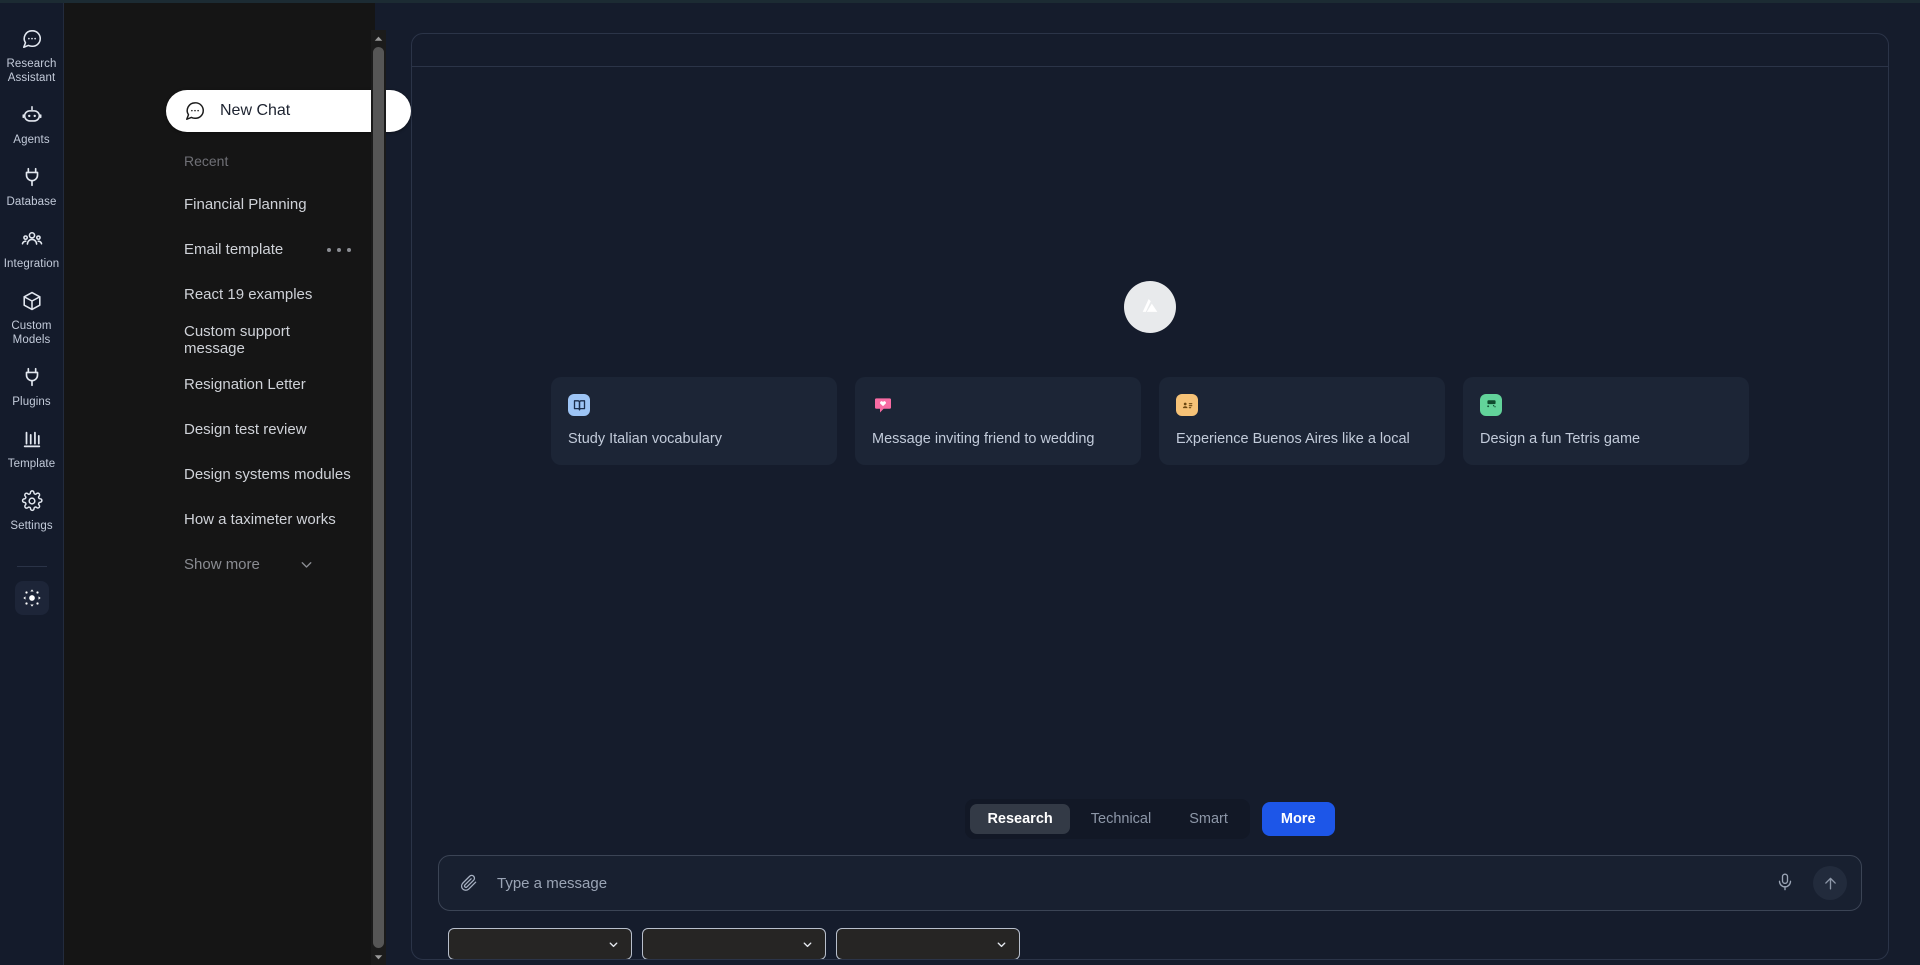 The height and width of the screenshot is (965, 1920). I want to click on microphone-icon, so click(1786, 883).